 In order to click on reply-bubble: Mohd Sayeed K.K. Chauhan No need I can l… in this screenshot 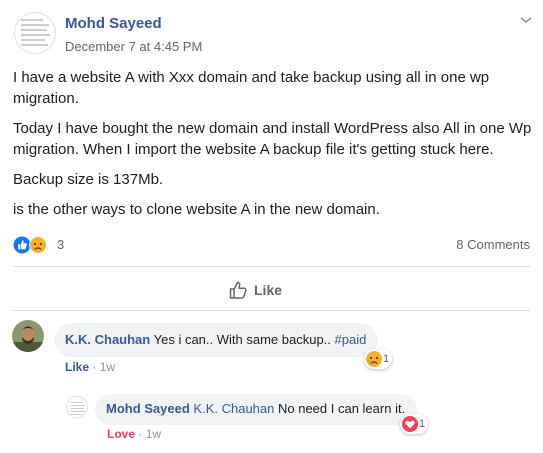, I will do `click(256, 409)`.